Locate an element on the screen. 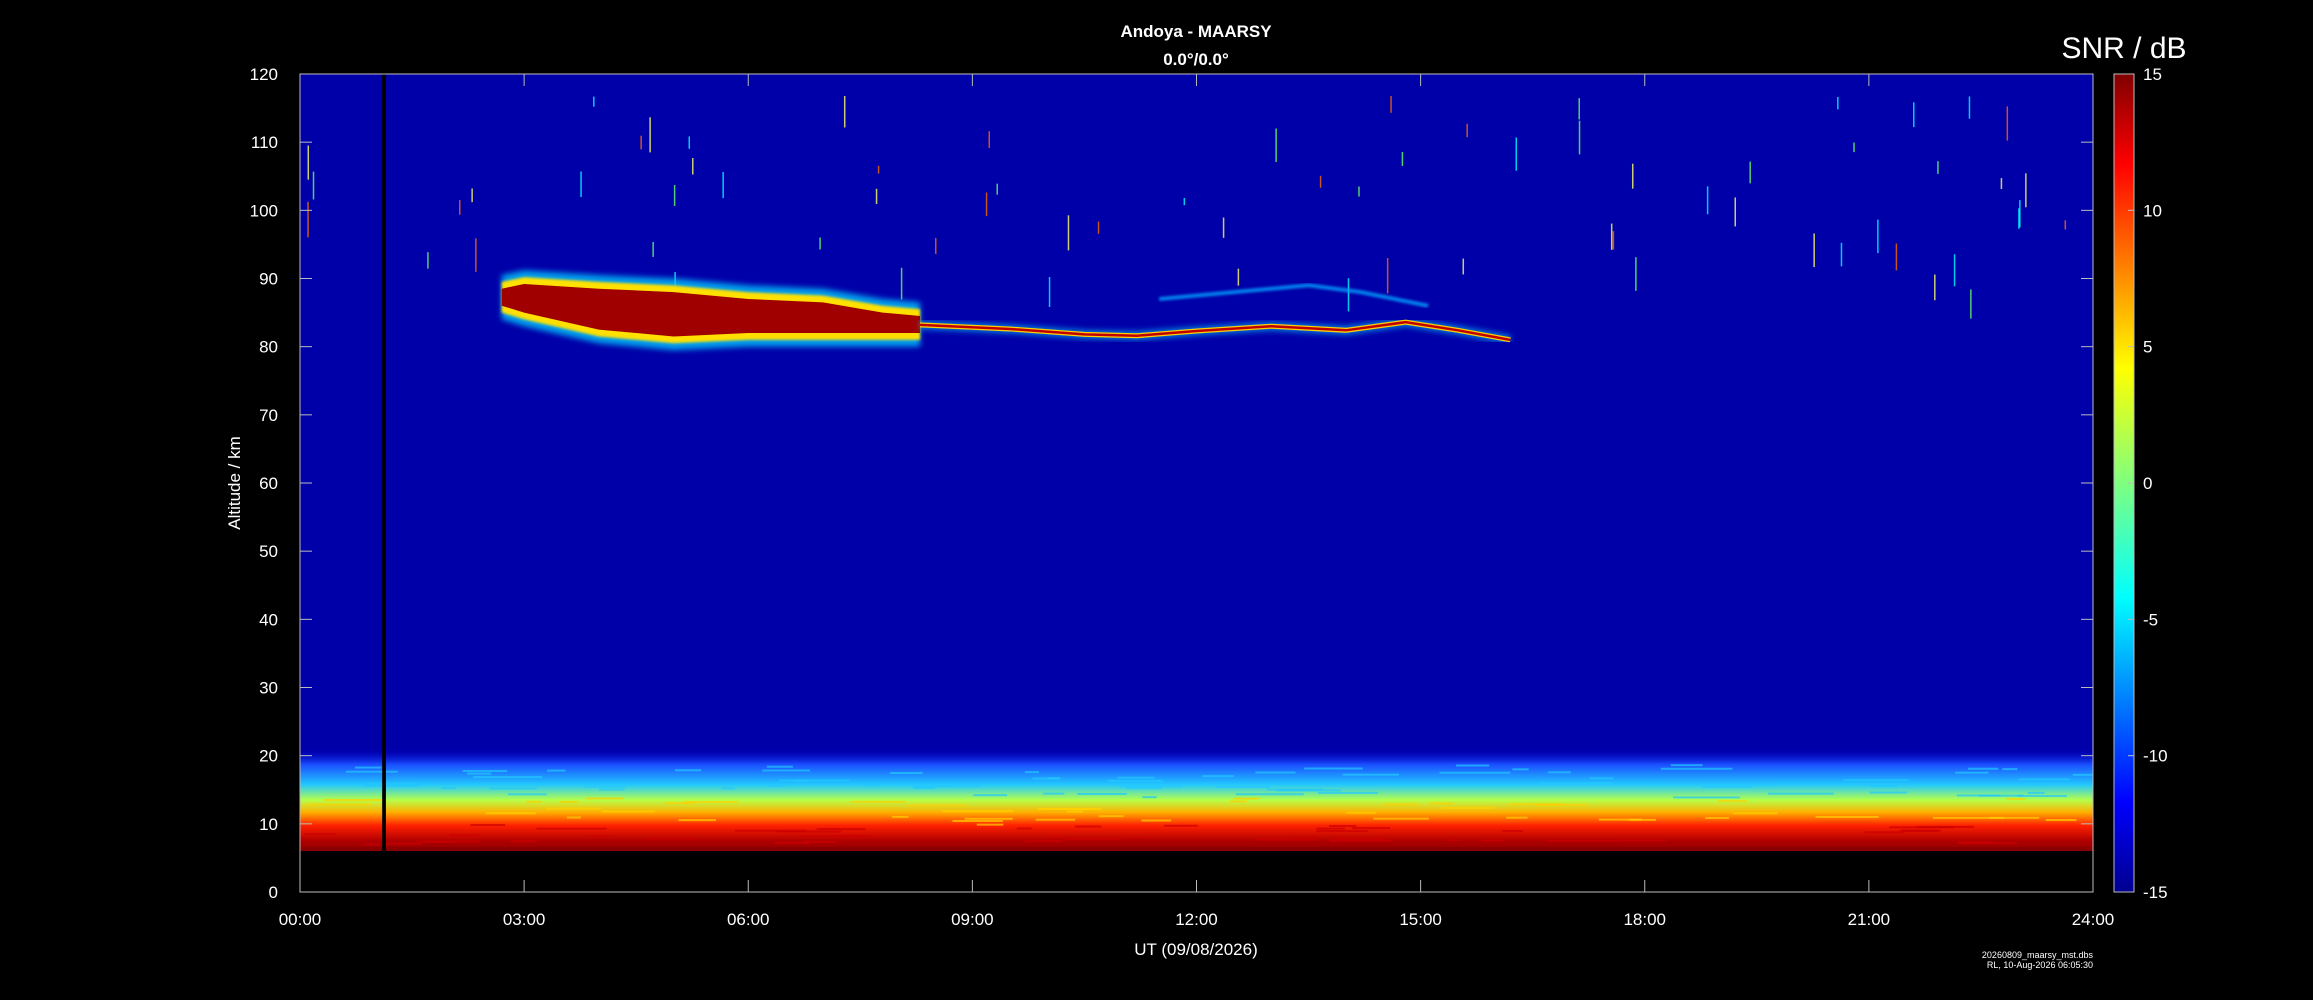 Image resolution: width=2313 pixels, height=1000 pixels. x-tick-label: 06:00 is located at coordinates (748, 919).